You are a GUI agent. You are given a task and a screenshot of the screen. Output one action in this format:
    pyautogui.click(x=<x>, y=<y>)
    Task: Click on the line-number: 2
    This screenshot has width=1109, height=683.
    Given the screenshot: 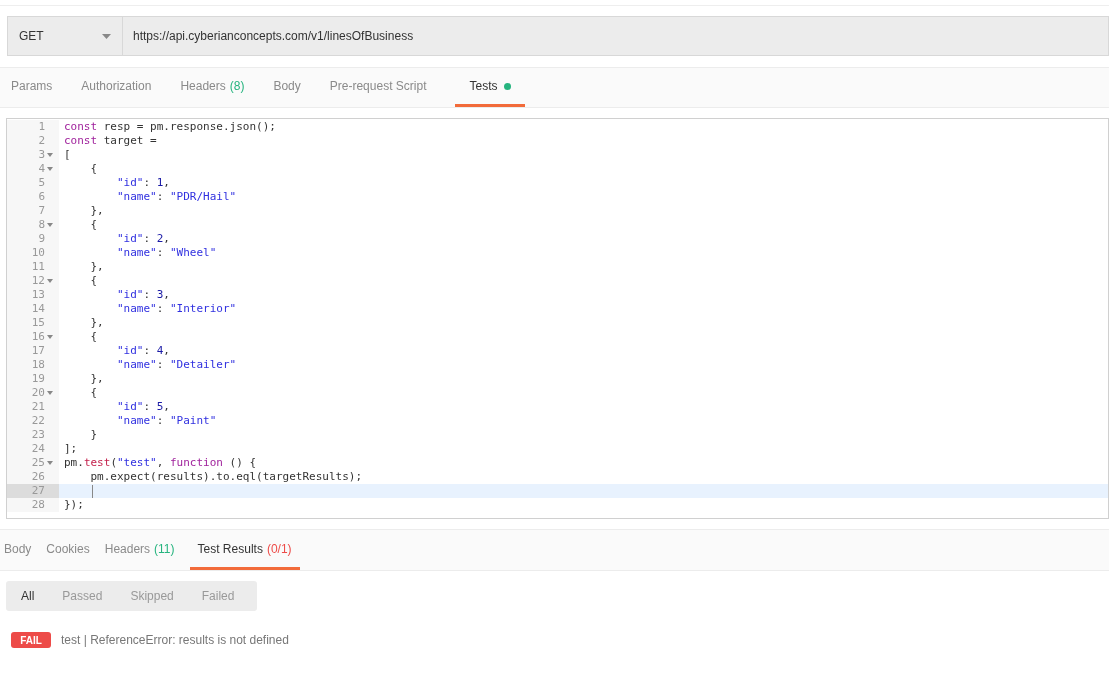 What is the action you would take?
    pyautogui.click(x=41, y=141)
    